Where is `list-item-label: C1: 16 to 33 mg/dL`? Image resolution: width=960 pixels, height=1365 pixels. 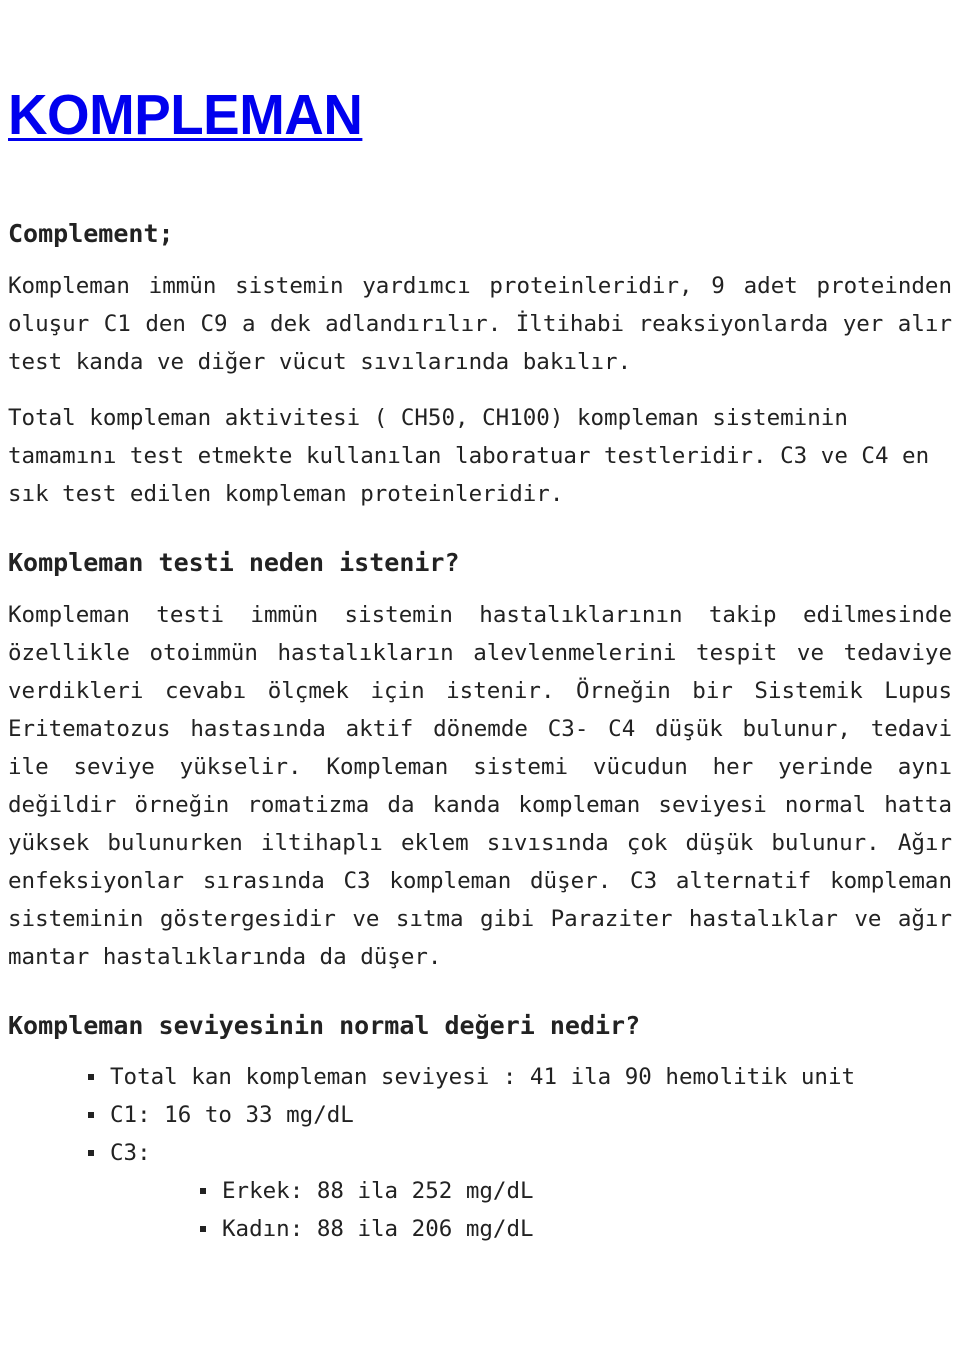 list-item-label: C1: 16 to 33 mg/dL is located at coordinates (232, 1115).